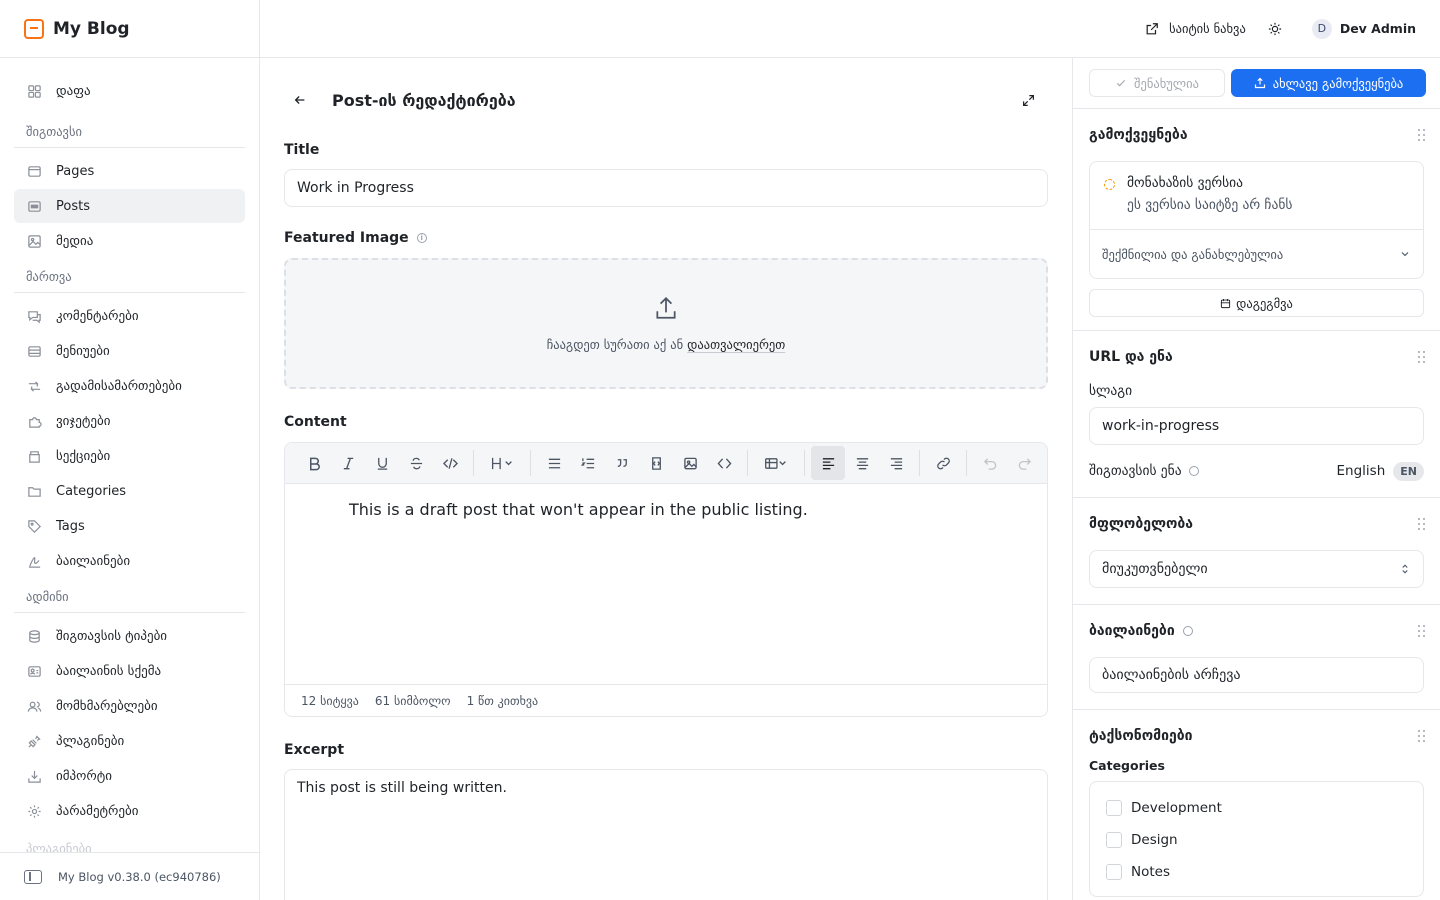  I want to click on inline-code-button, so click(450, 463).